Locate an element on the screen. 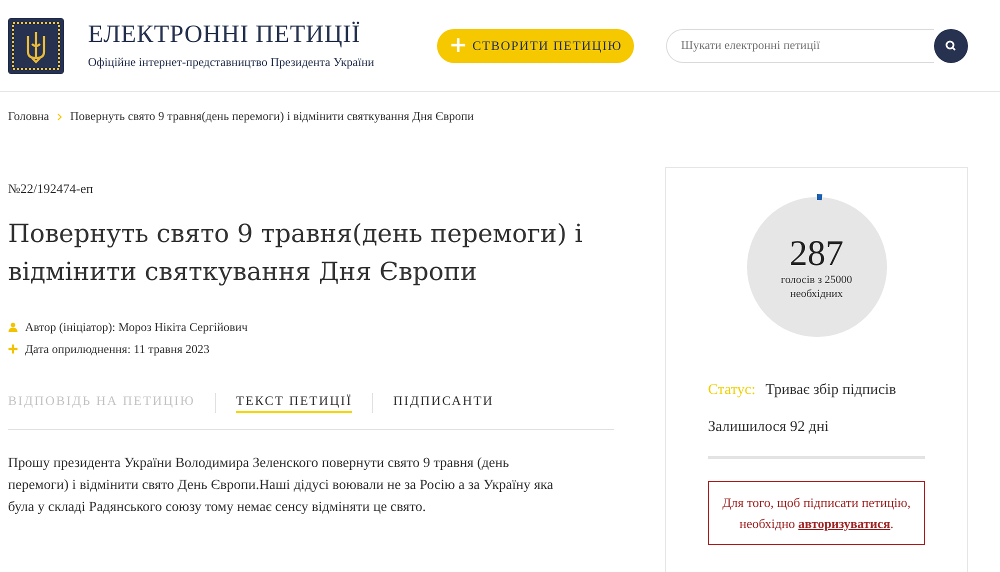  tab: ПІДПИСАНТИ is located at coordinates (443, 403).